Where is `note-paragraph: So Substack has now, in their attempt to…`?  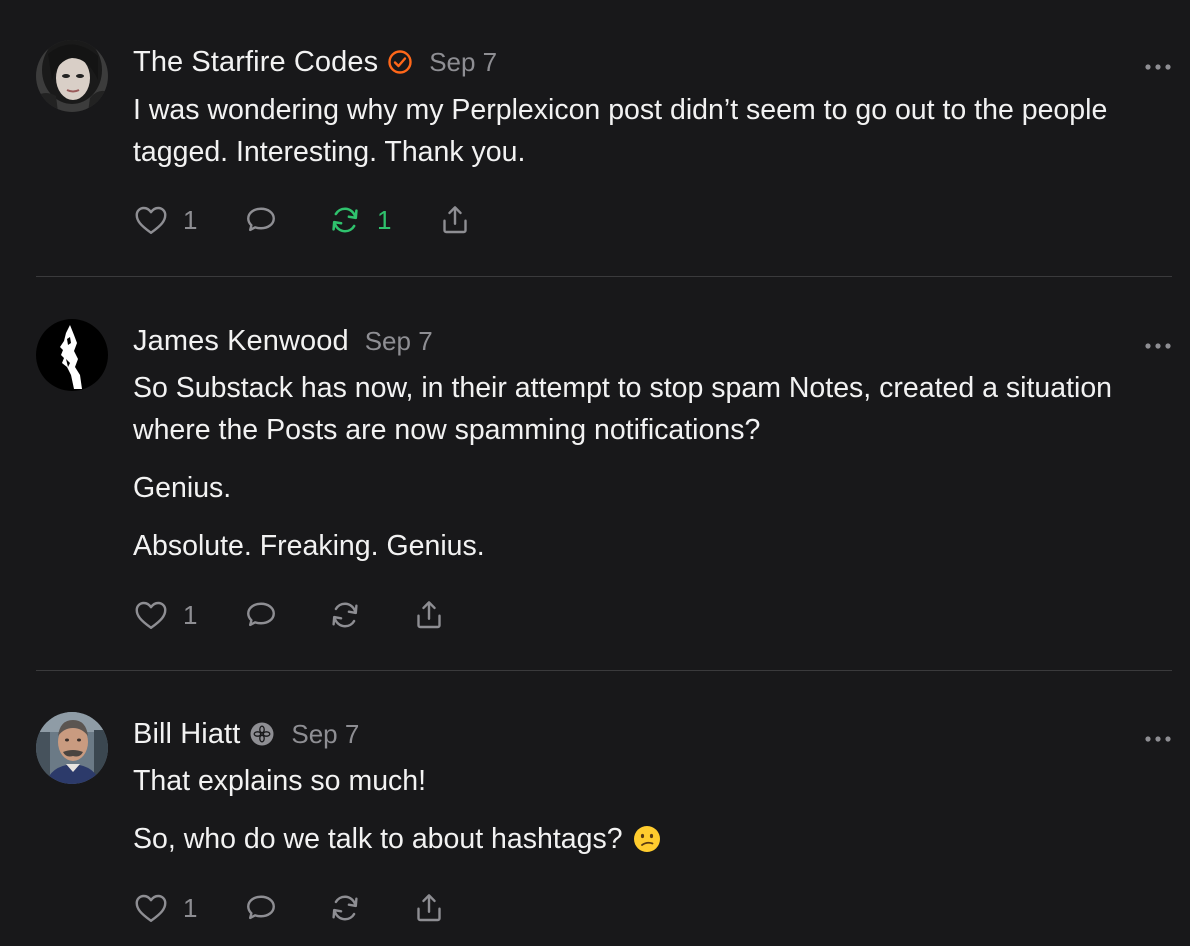 note-paragraph: So Substack has now, in their attempt to… is located at coordinates (623, 409).